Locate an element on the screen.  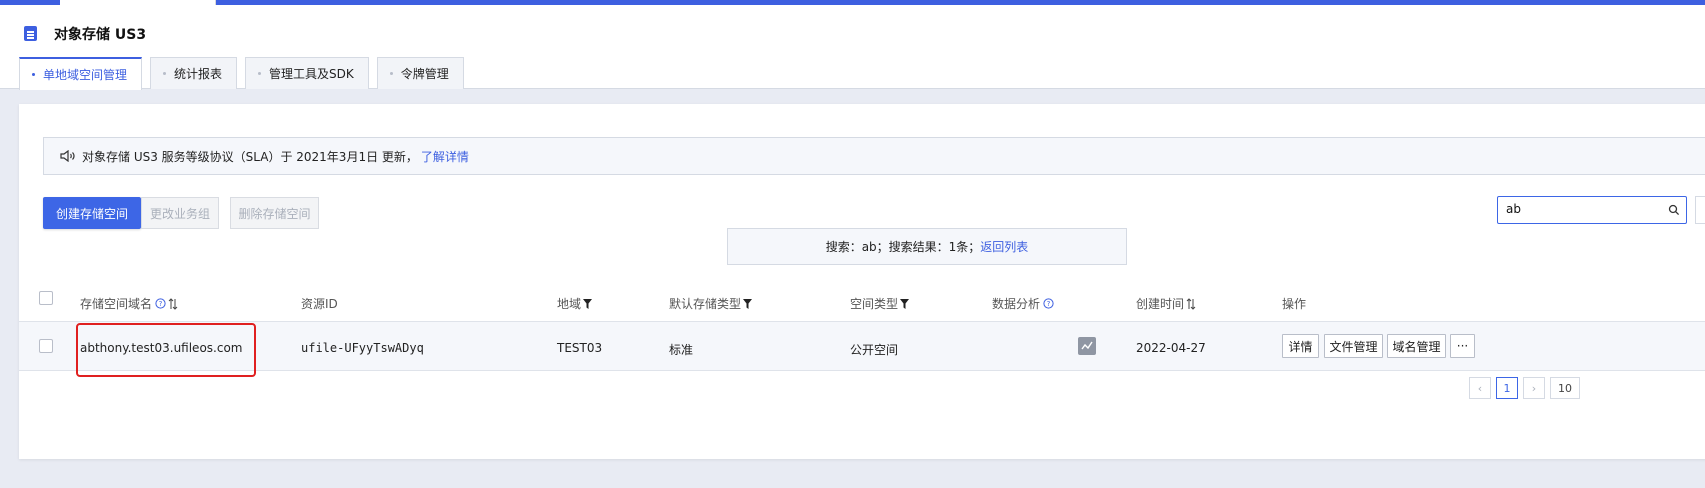
column-header-created: 创建时间 is located at coordinates (1166, 303).